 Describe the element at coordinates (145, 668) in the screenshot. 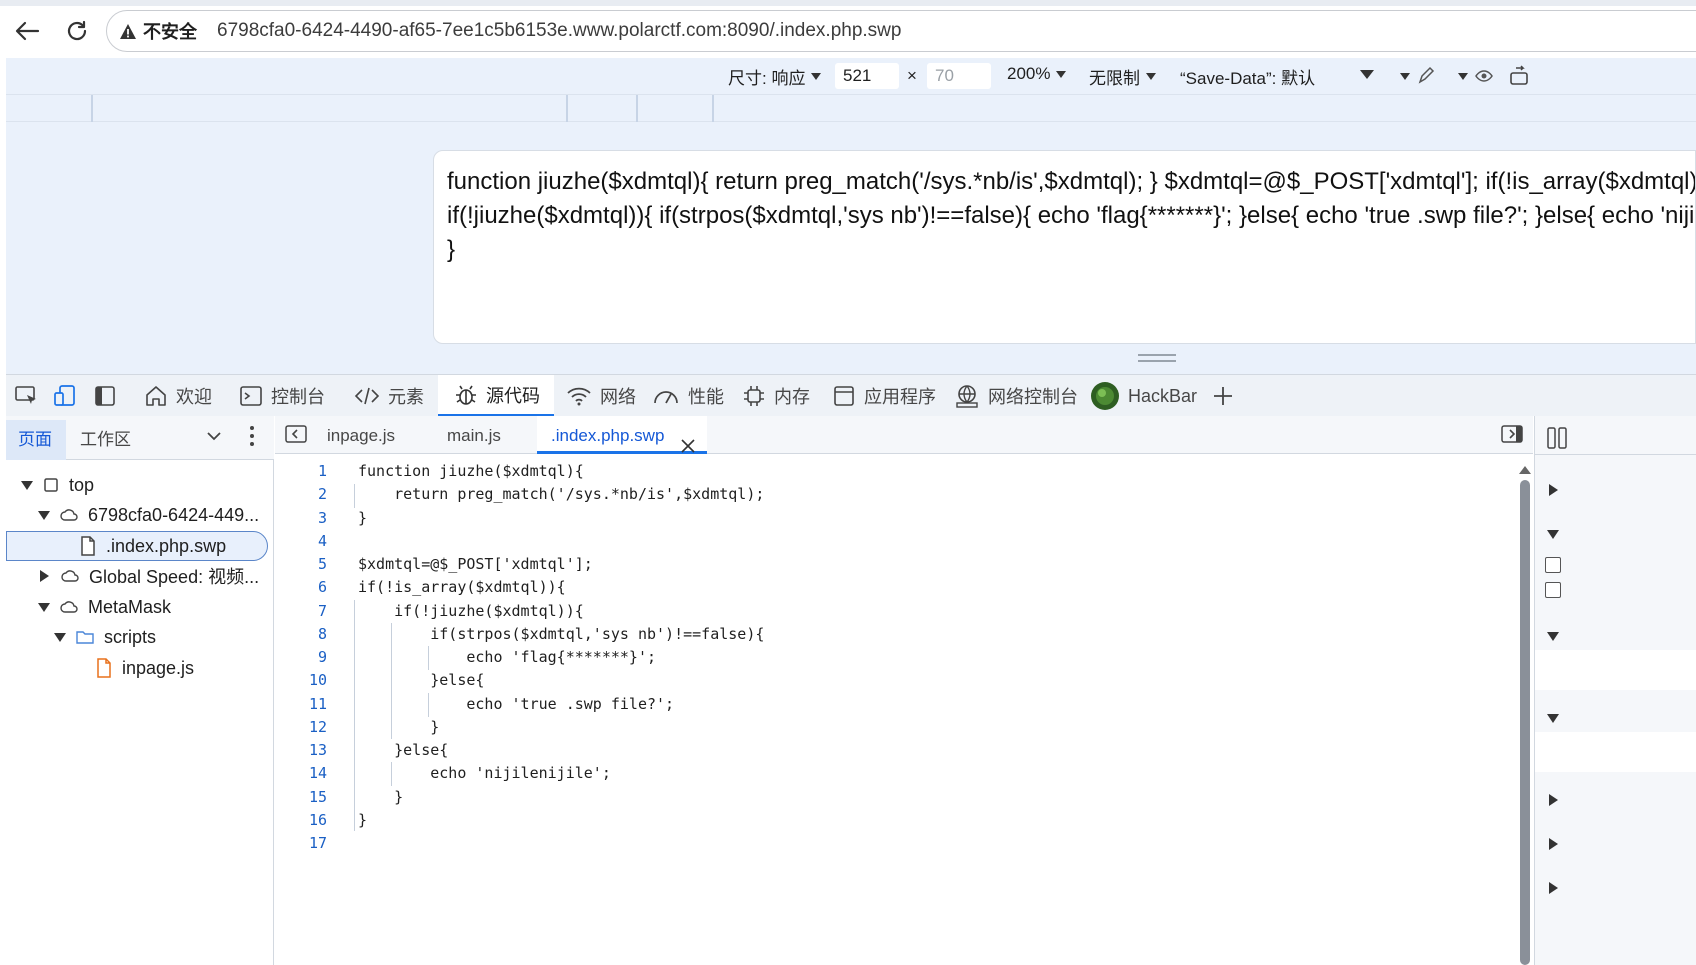

I see `tree-item-inpage-js: inpage.js` at that location.